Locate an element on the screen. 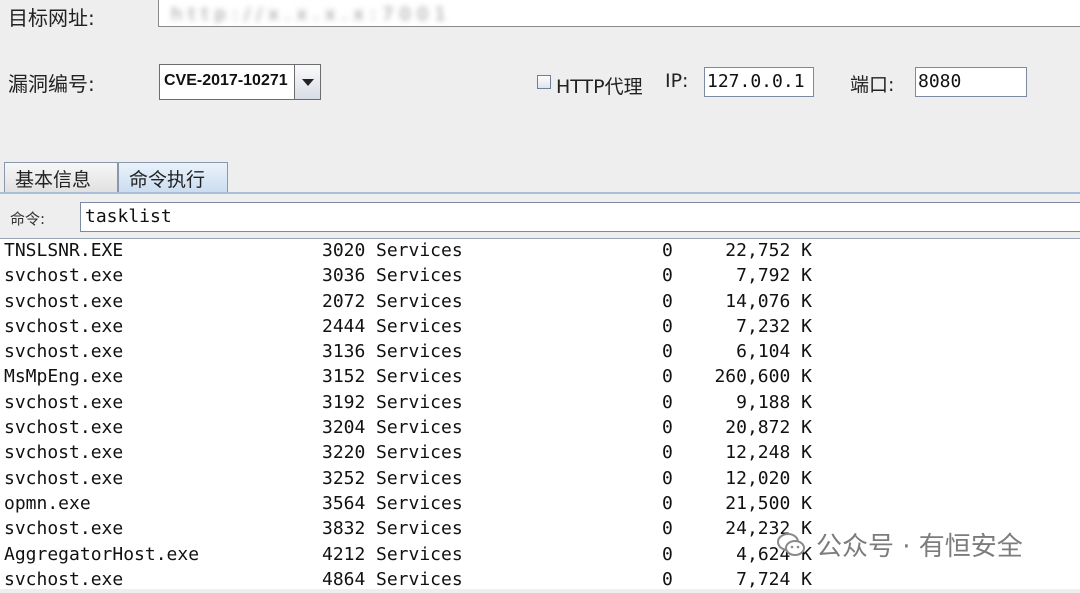 The image size is (1080, 593). watermark: 公众号 · 有恒安全 is located at coordinates (899, 544).